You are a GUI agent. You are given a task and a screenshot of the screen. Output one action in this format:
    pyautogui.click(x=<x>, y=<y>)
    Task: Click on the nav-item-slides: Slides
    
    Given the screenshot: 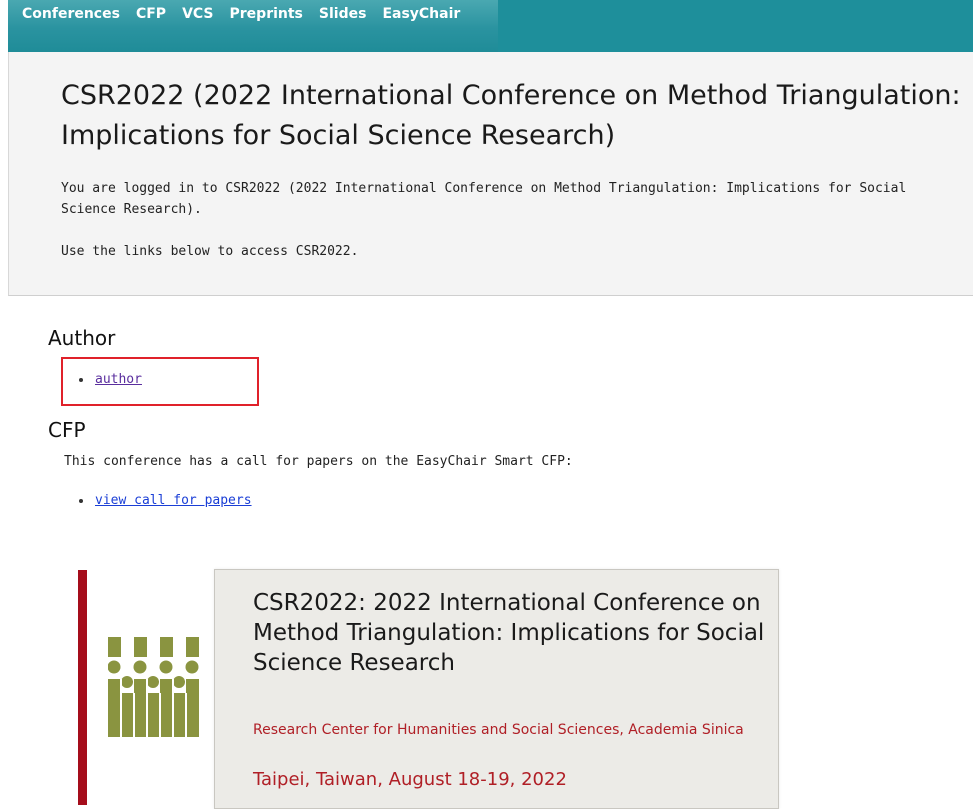 What is the action you would take?
    pyautogui.click(x=343, y=20)
    